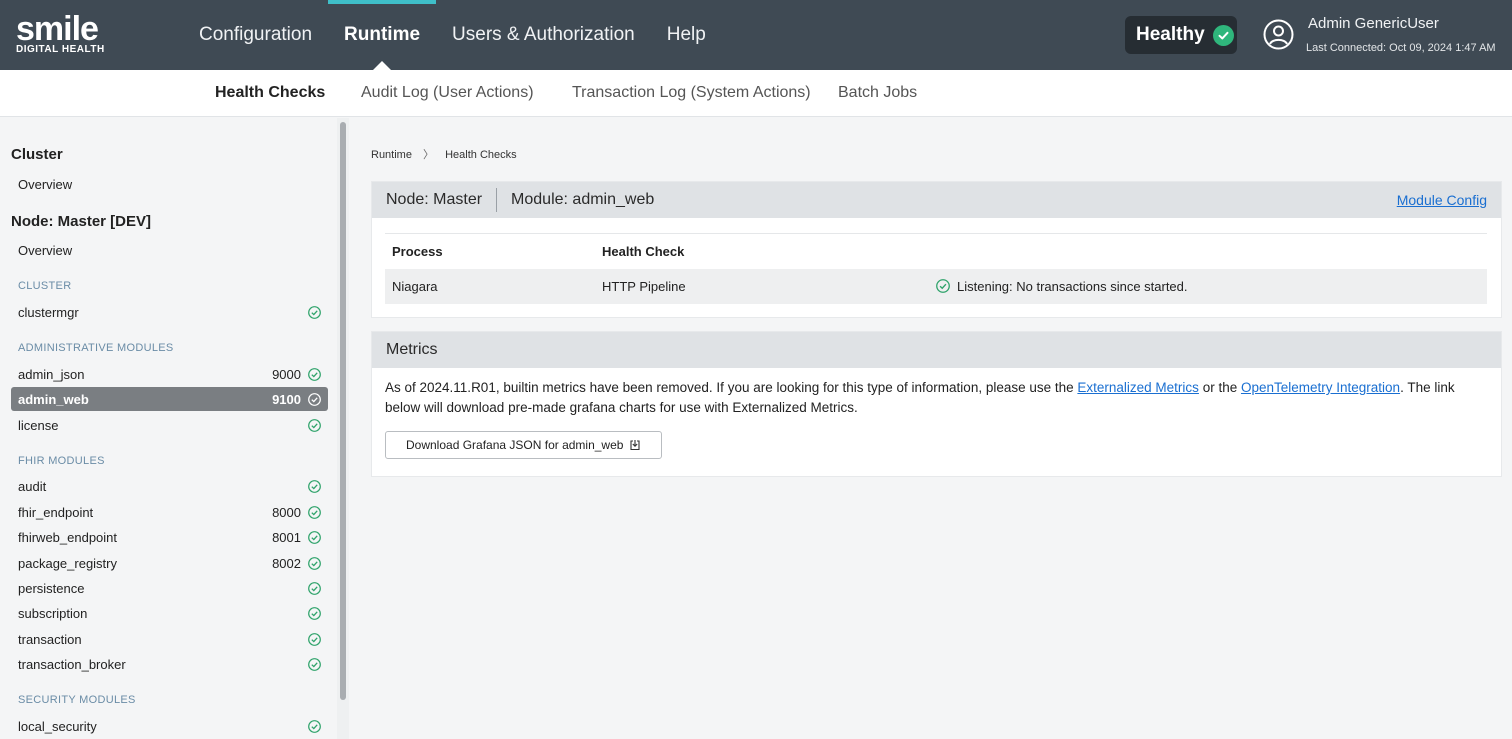 The image size is (1512, 739). What do you see at coordinates (412, 349) in the screenshot?
I see `metrics-title: Metrics` at bounding box center [412, 349].